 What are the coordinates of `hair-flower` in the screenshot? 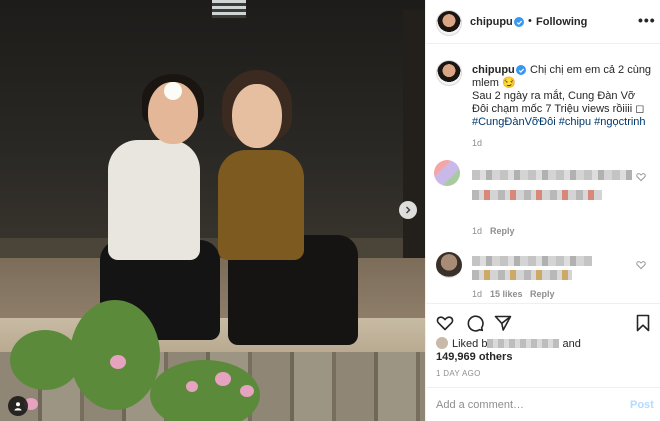 It's located at (173, 91).